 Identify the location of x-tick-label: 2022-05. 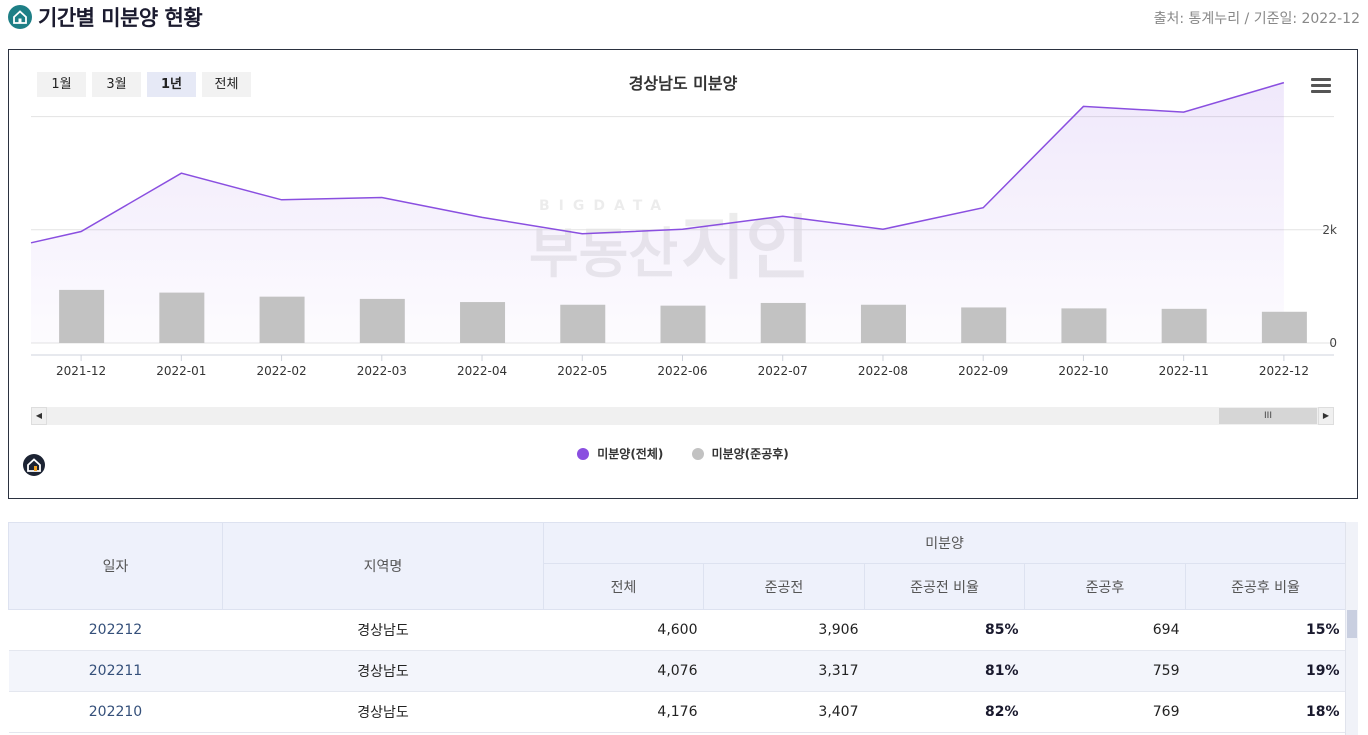
(582, 371).